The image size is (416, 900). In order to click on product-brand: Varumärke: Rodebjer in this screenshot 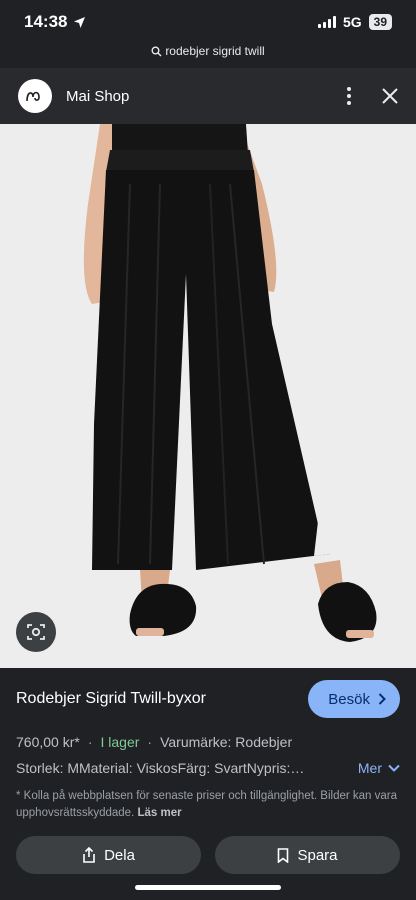, I will do `click(226, 742)`.